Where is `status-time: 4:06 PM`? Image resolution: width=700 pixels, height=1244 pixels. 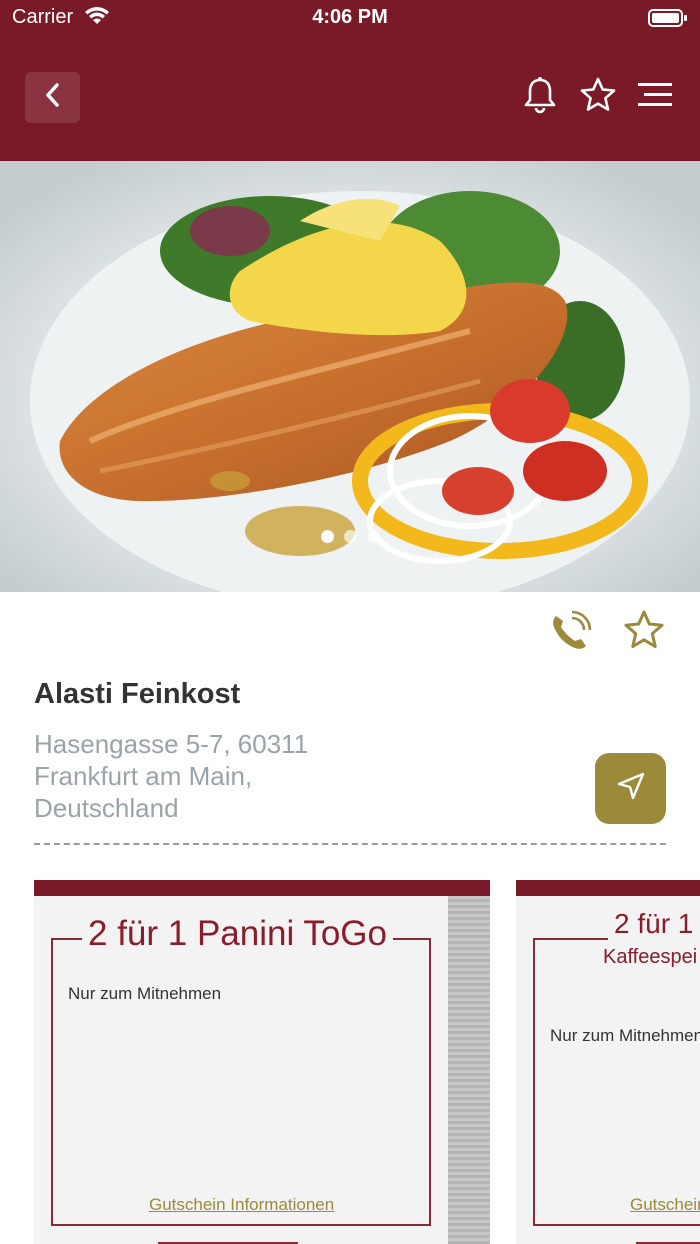 status-time: 4:06 PM is located at coordinates (350, 17).